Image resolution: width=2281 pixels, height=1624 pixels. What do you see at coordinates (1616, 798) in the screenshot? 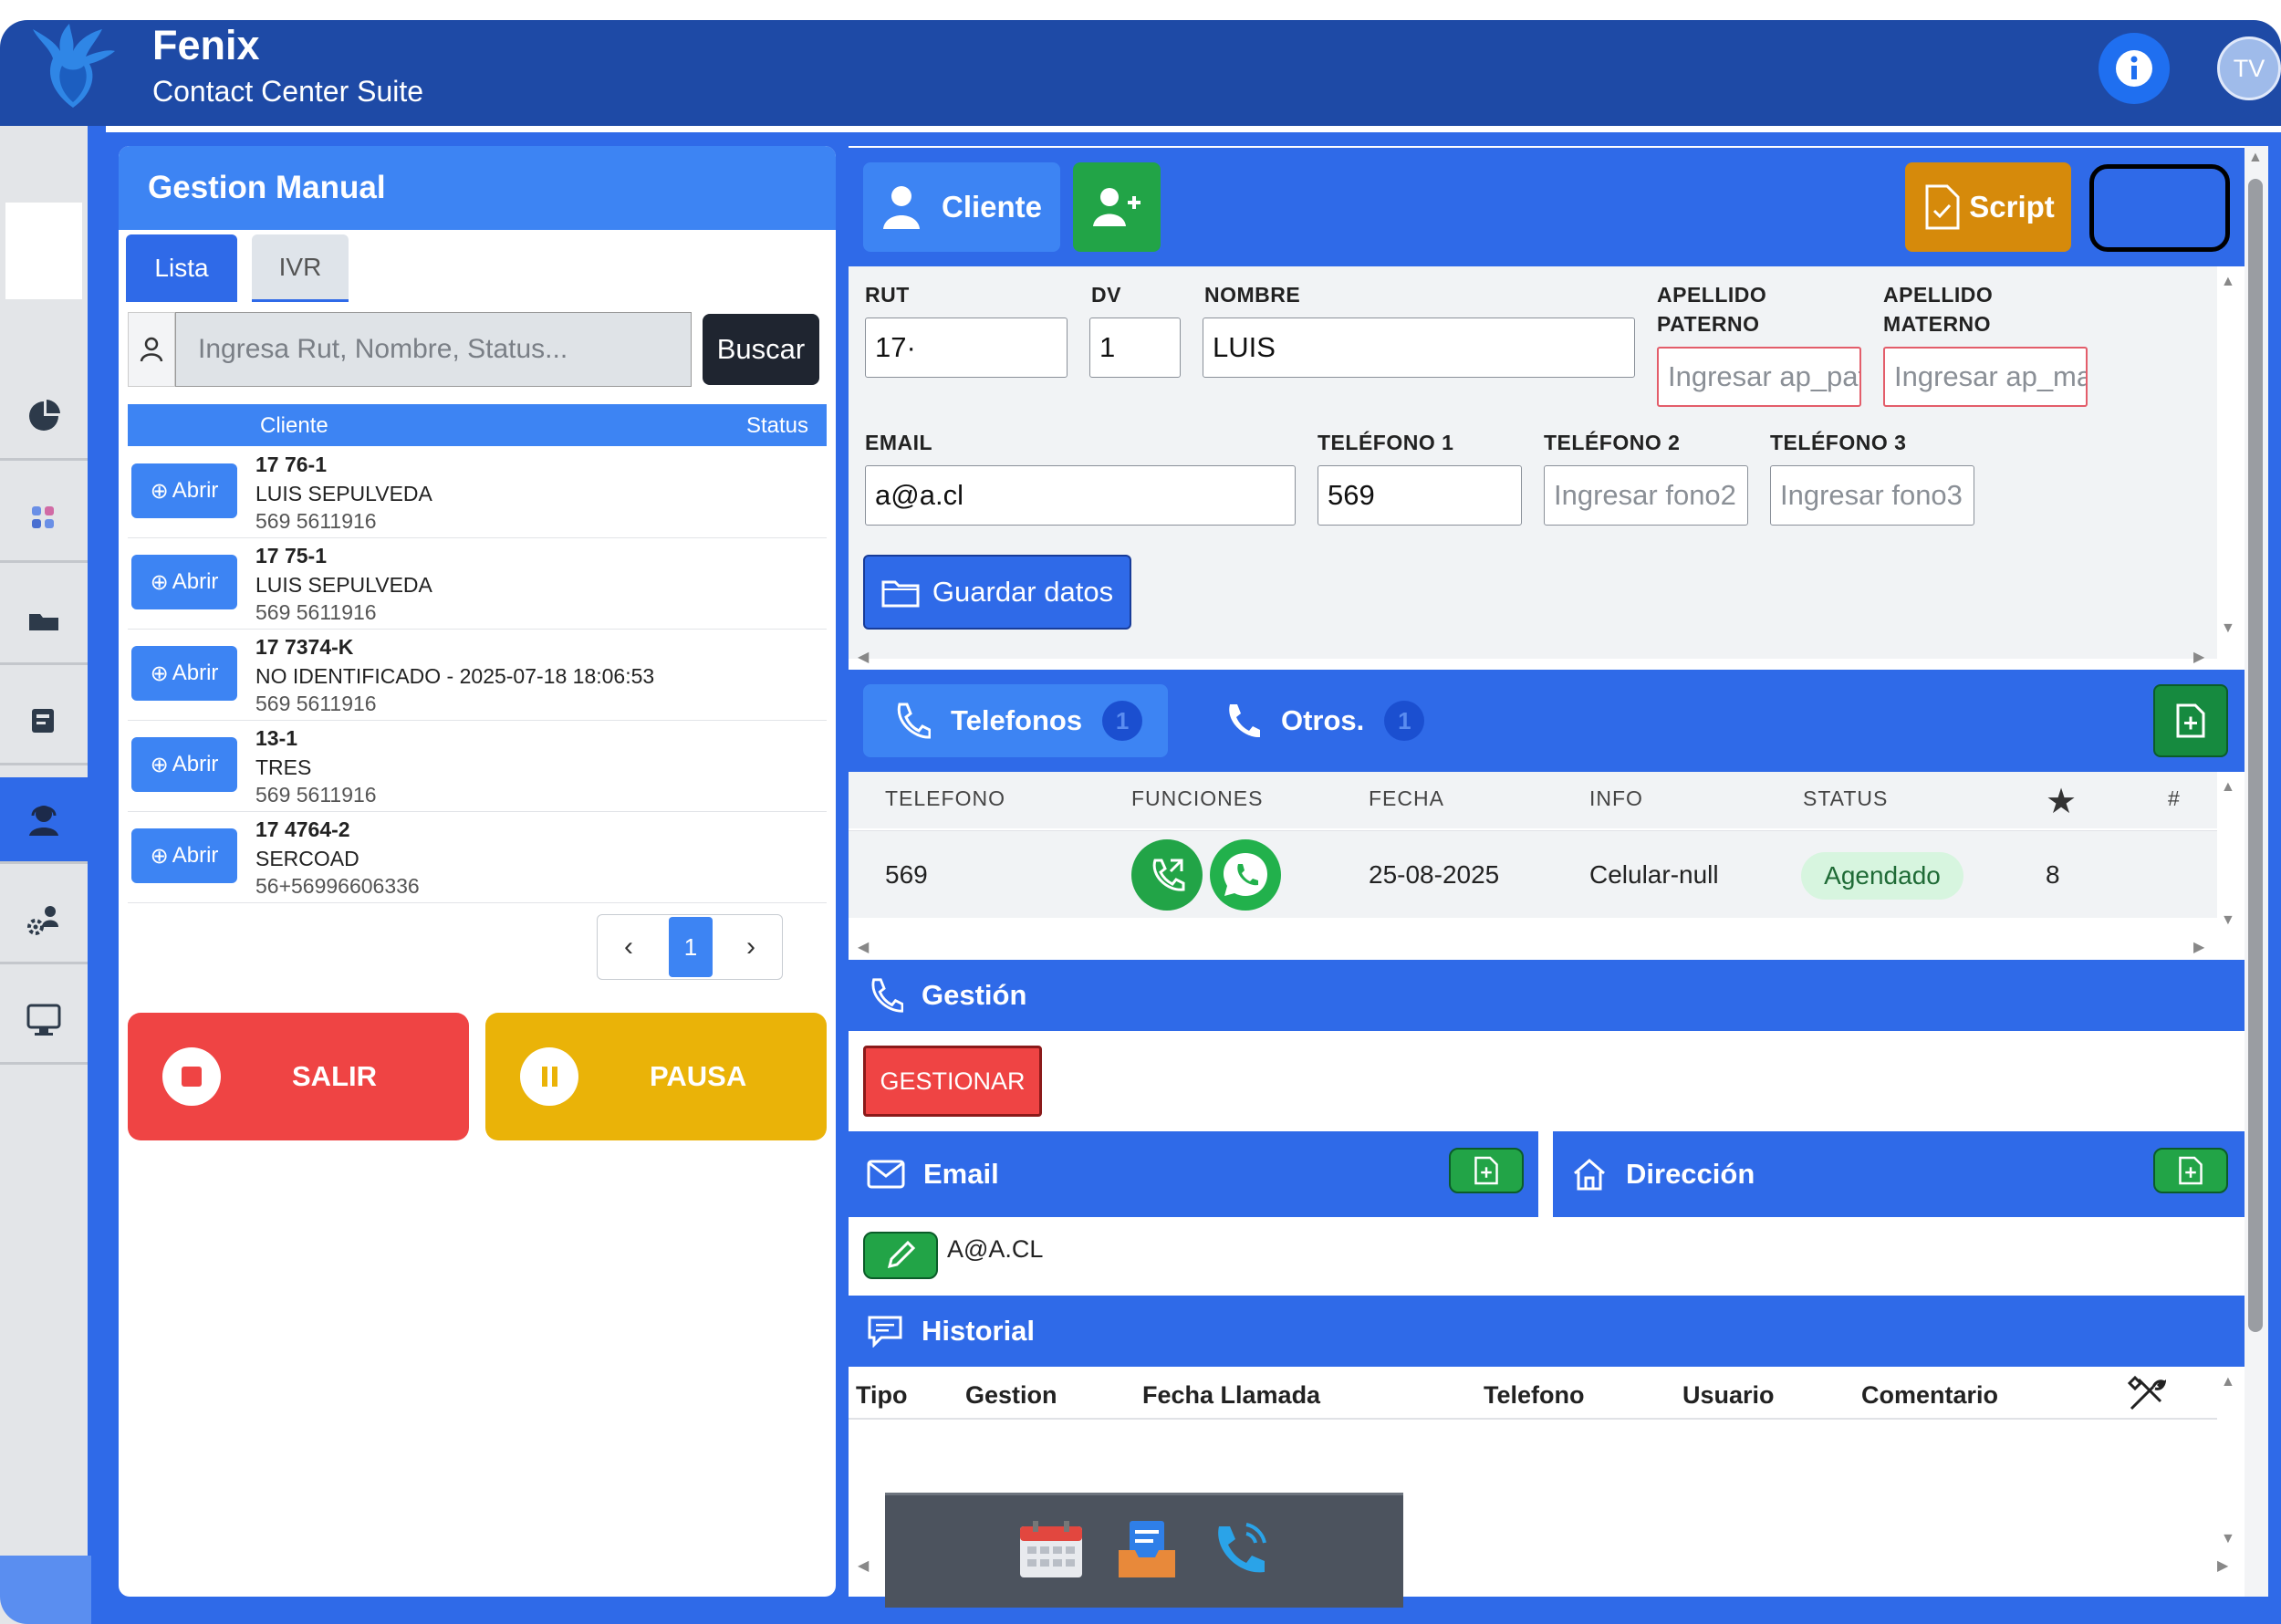
I see `th-info: INFO` at bounding box center [1616, 798].